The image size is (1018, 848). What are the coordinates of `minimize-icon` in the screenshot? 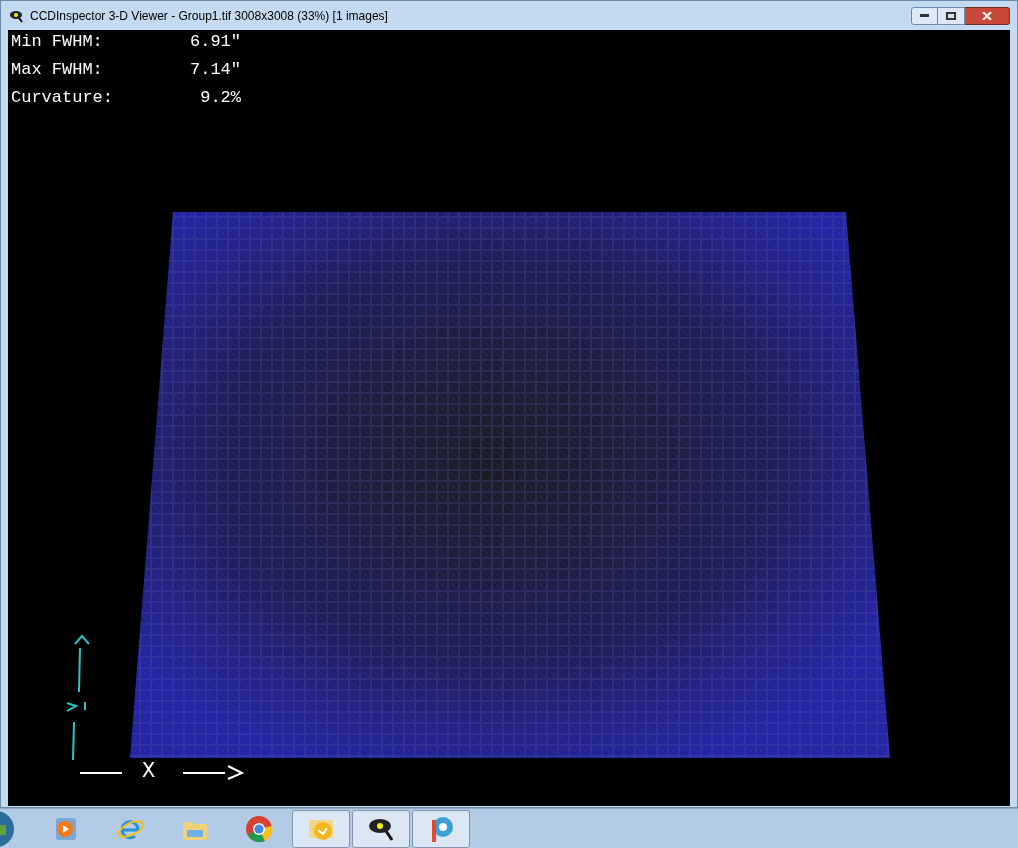 It's located at (924, 15).